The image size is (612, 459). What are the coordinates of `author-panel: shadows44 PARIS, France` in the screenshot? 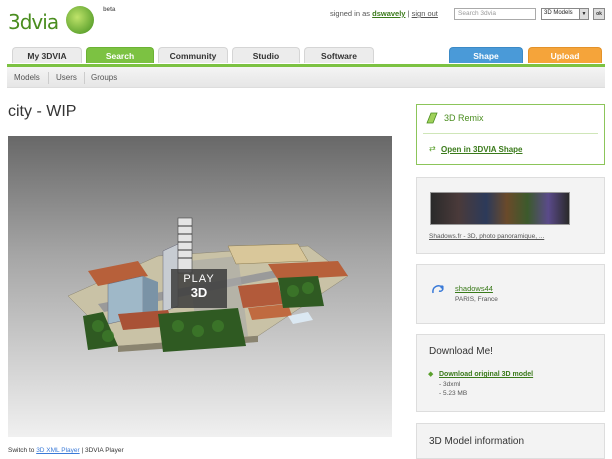 It's located at (510, 294).